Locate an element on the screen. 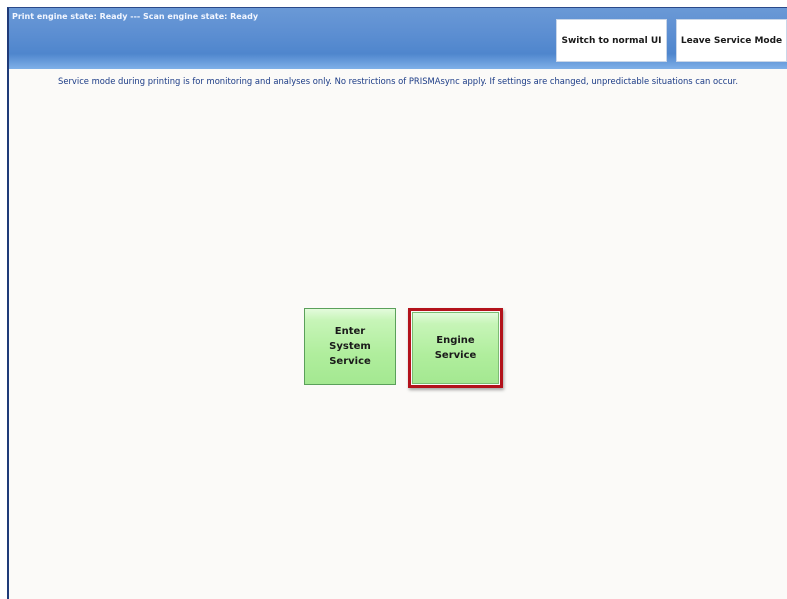 Image resolution: width=787 pixels, height=599 pixels. leave-service-mode-button: Leave Service Mode is located at coordinates (731, 40).